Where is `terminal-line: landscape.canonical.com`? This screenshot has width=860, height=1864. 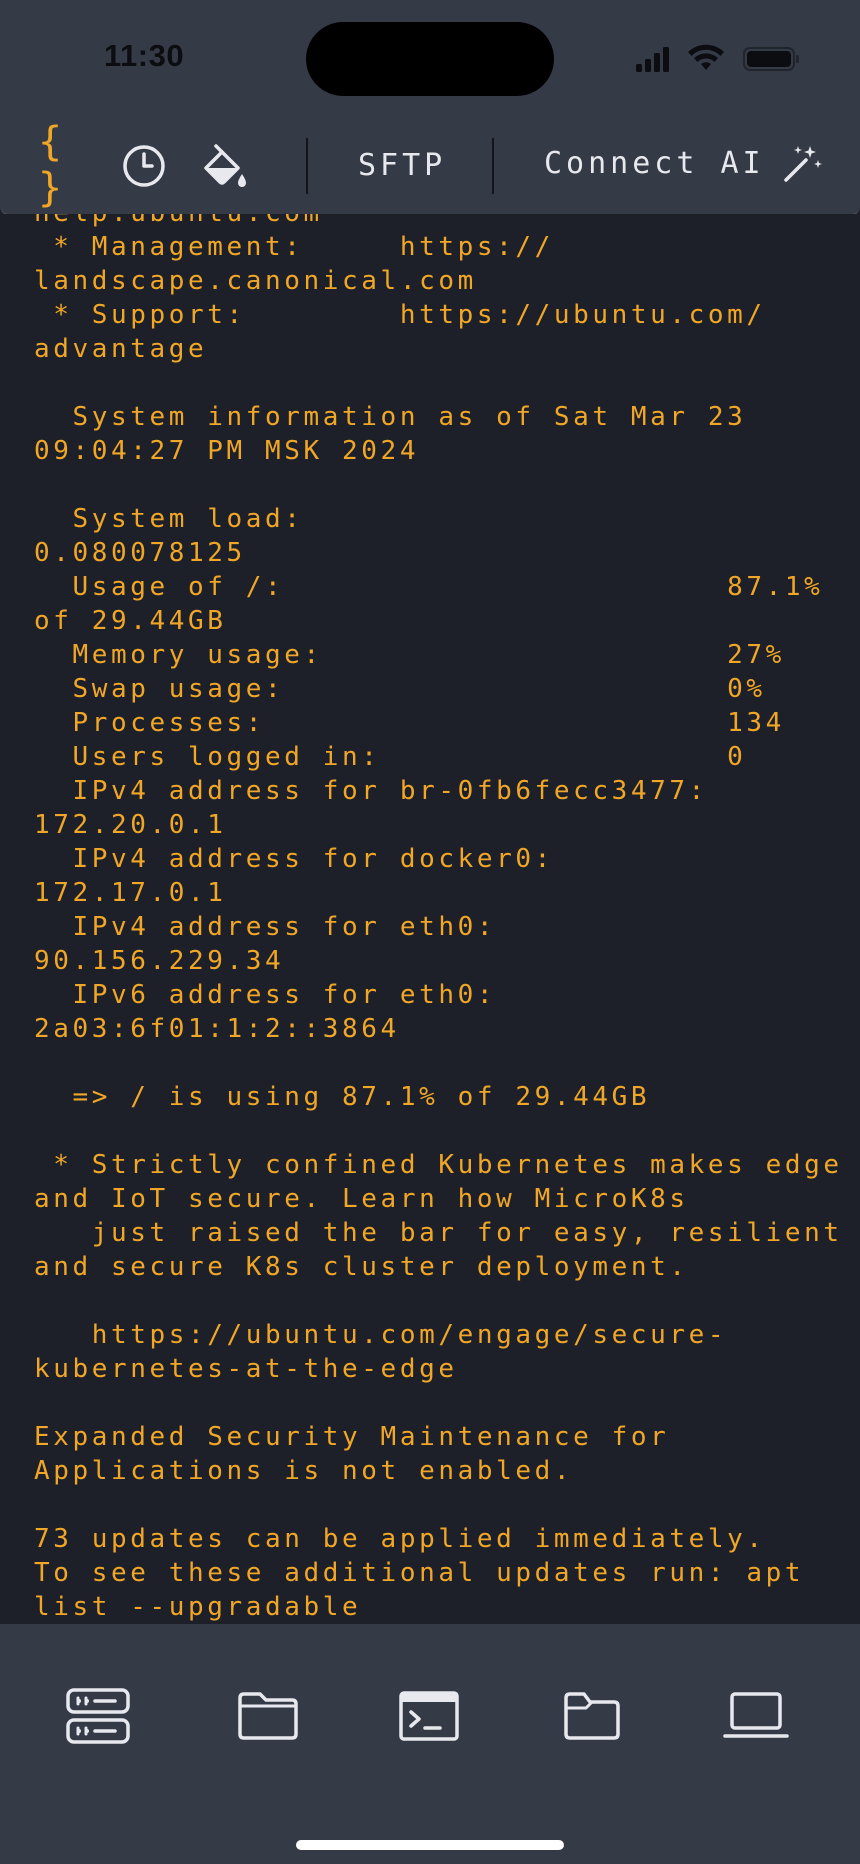
terminal-line: landscape.canonical.com is located at coordinates (255, 281).